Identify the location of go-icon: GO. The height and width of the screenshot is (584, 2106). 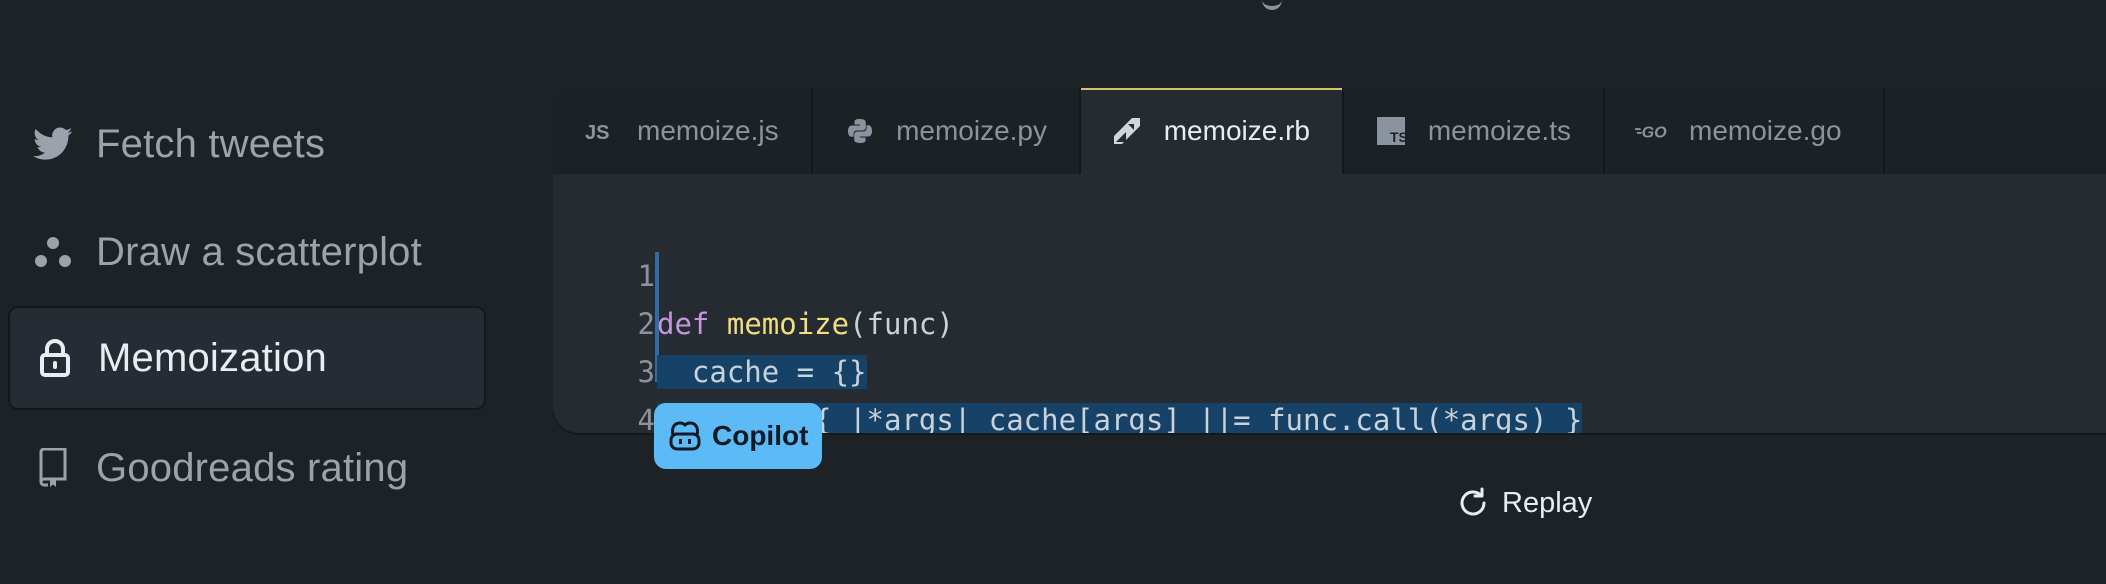
(1652, 131).